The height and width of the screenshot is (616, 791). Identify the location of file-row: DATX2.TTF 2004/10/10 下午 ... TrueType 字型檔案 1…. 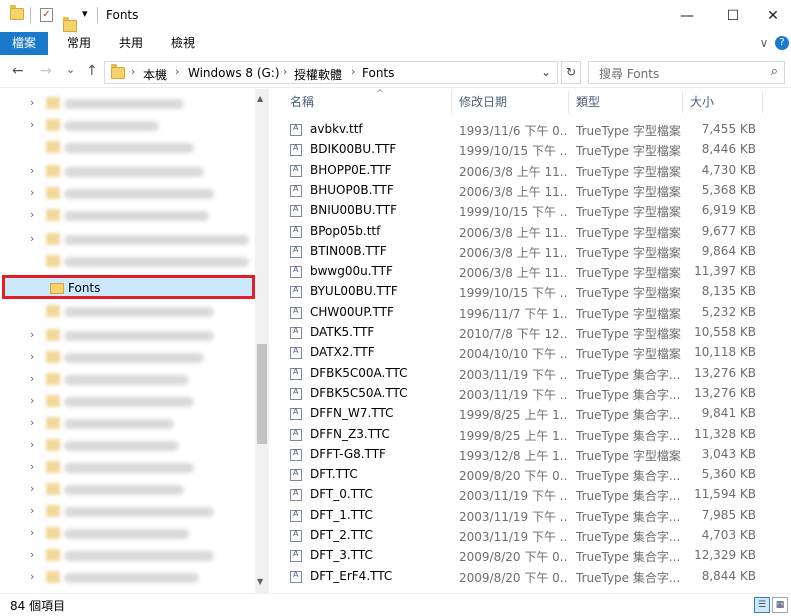
(535, 353).